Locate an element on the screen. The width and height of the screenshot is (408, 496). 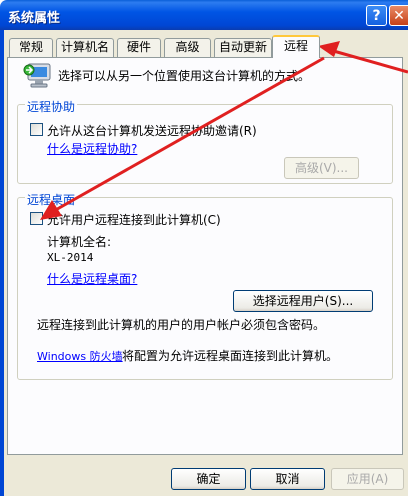
tab-advanced: 高级 is located at coordinates (187, 47).